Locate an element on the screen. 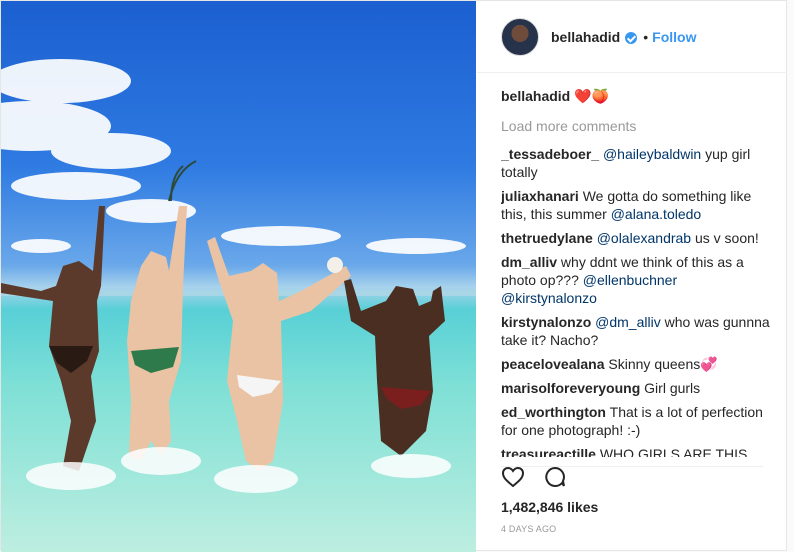  mention-link: @alana.toledo is located at coordinates (656, 214).